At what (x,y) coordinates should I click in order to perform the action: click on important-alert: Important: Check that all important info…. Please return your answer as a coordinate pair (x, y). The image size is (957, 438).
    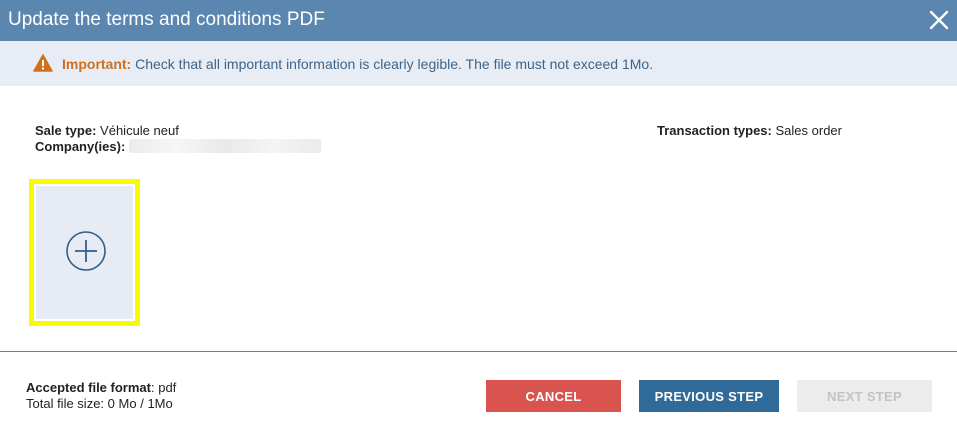
    Looking at the image, I should click on (478, 63).